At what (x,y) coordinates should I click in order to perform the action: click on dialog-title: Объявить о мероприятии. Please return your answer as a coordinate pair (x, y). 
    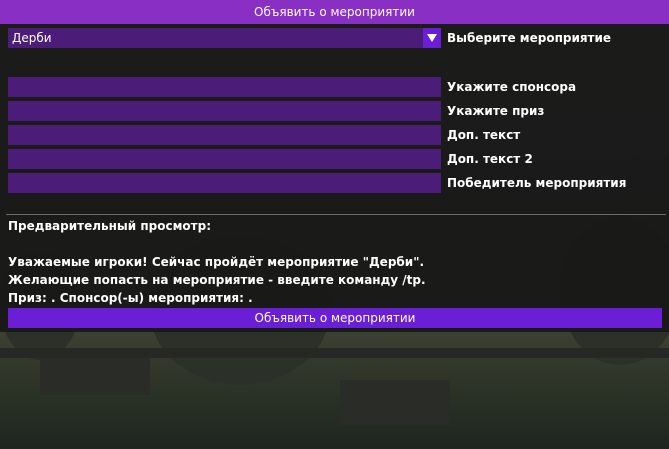
    Looking at the image, I should click on (334, 12).